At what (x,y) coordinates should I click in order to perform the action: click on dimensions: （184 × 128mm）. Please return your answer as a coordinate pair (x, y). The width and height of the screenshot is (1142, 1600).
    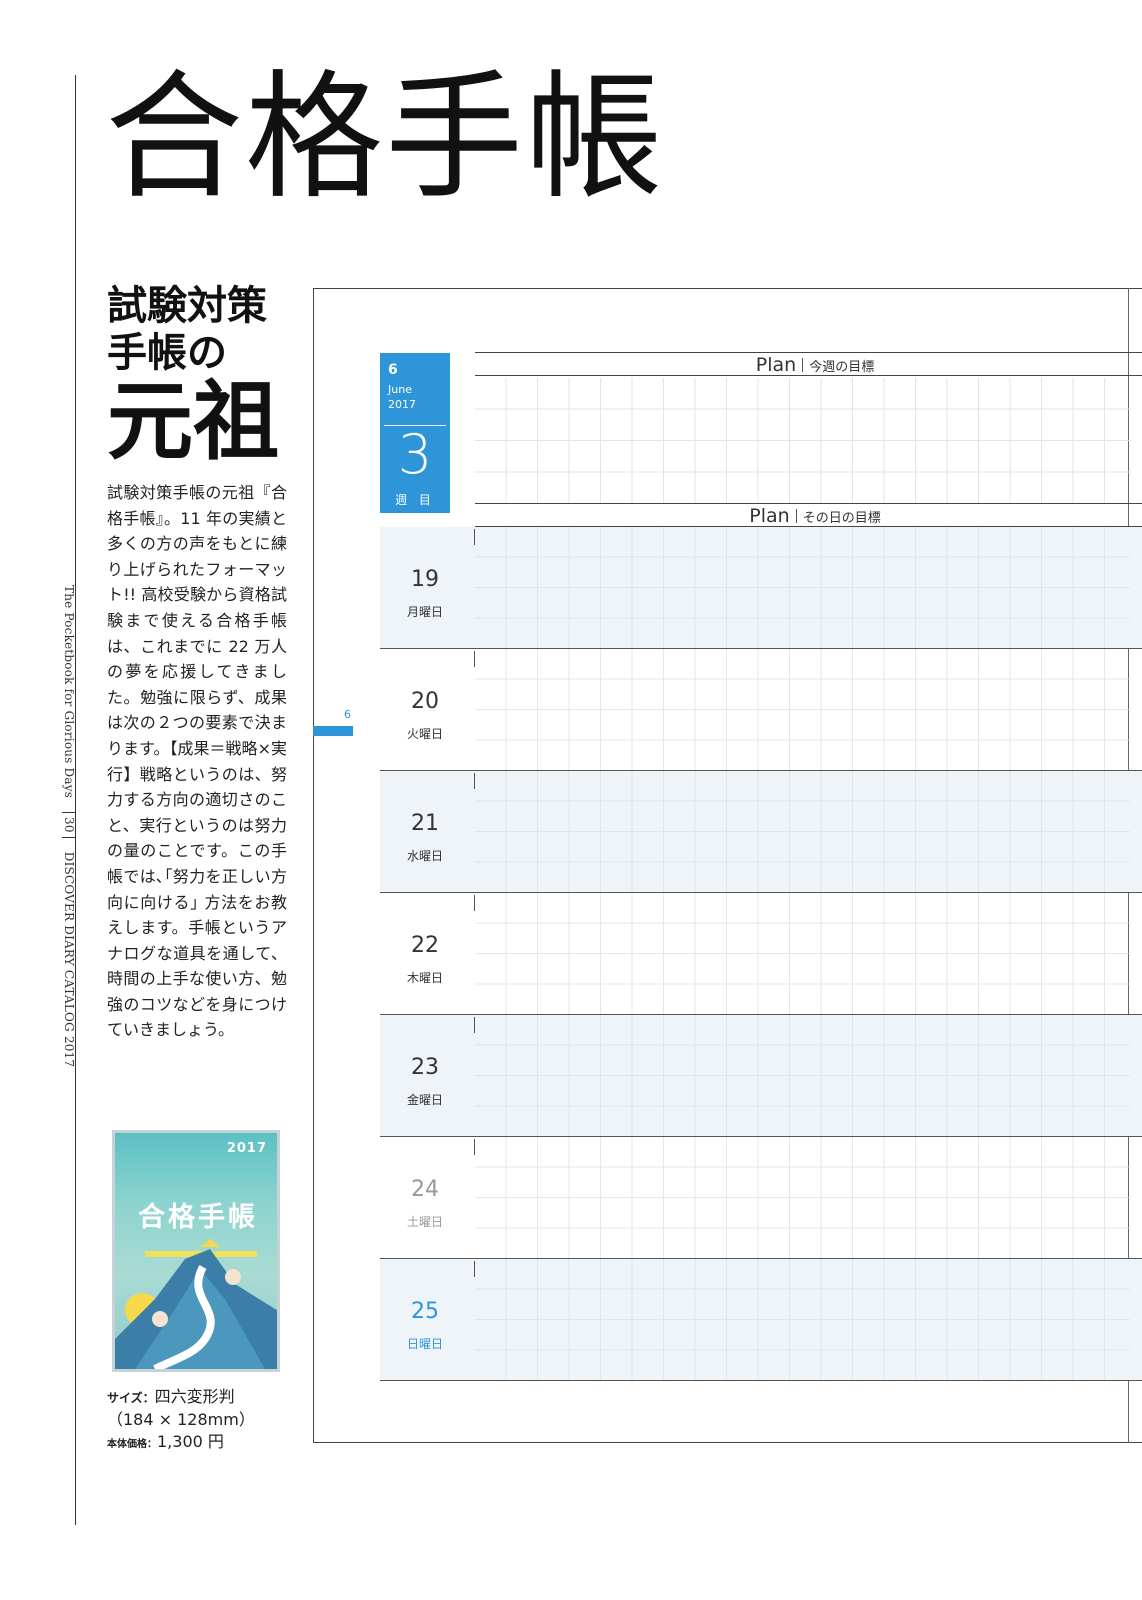
    Looking at the image, I should click on (181, 1419).